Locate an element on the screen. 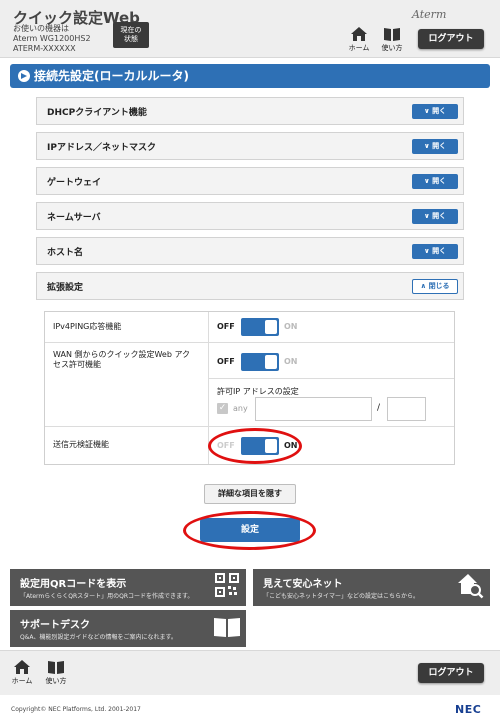  wan-access-label: WAN 側からのクイック設定Web アク セス許可機能 is located at coordinates (121, 360).